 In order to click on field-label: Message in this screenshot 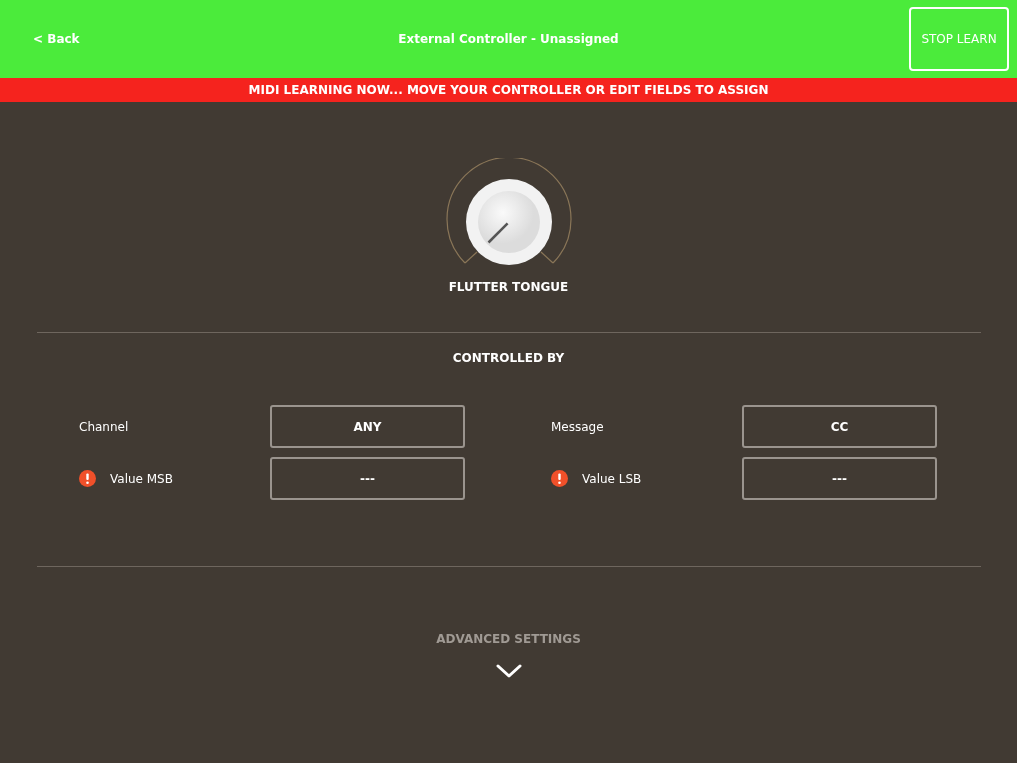, I will do `click(577, 426)`.